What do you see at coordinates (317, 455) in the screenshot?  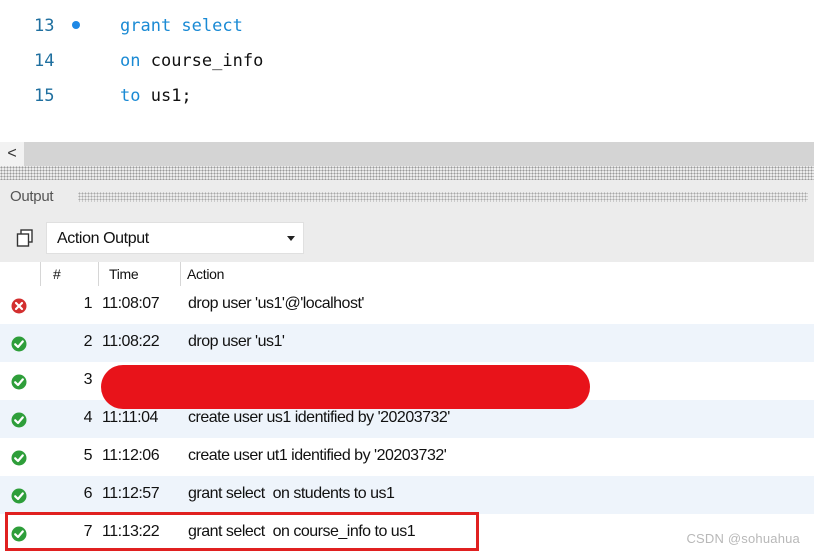 I see `row-action: create user ut1 identified by '20203732'` at bounding box center [317, 455].